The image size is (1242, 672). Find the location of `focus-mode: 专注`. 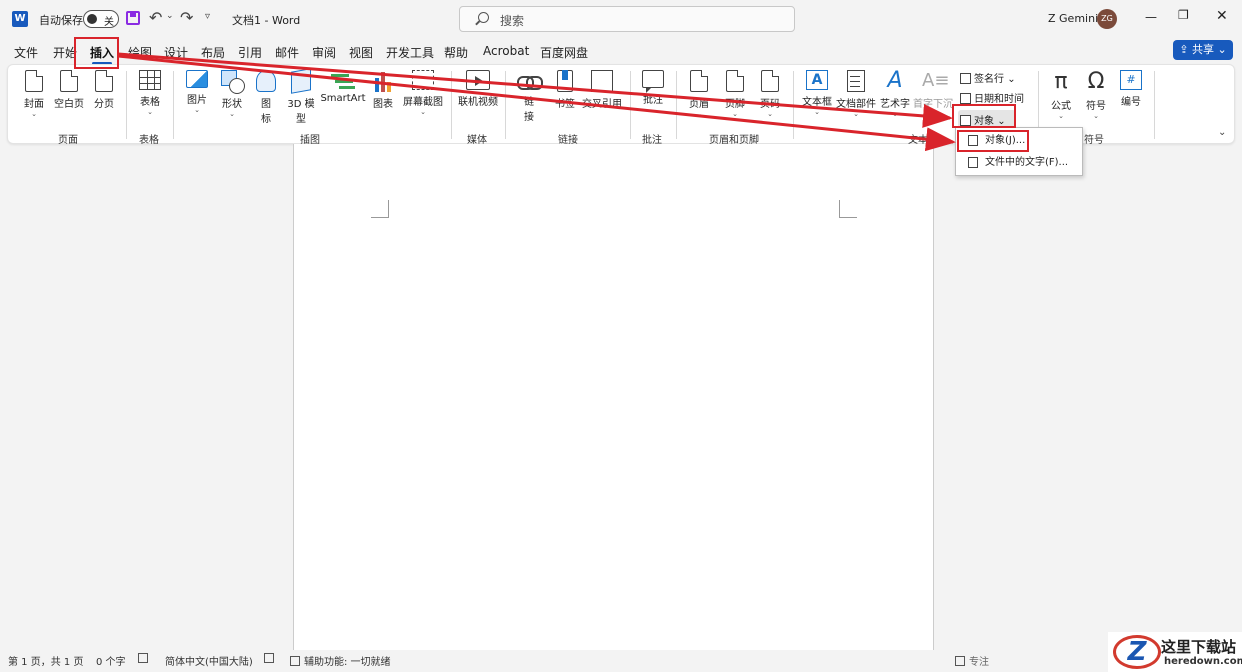

focus-mode: 专注 is located at coordinates (972, 660).